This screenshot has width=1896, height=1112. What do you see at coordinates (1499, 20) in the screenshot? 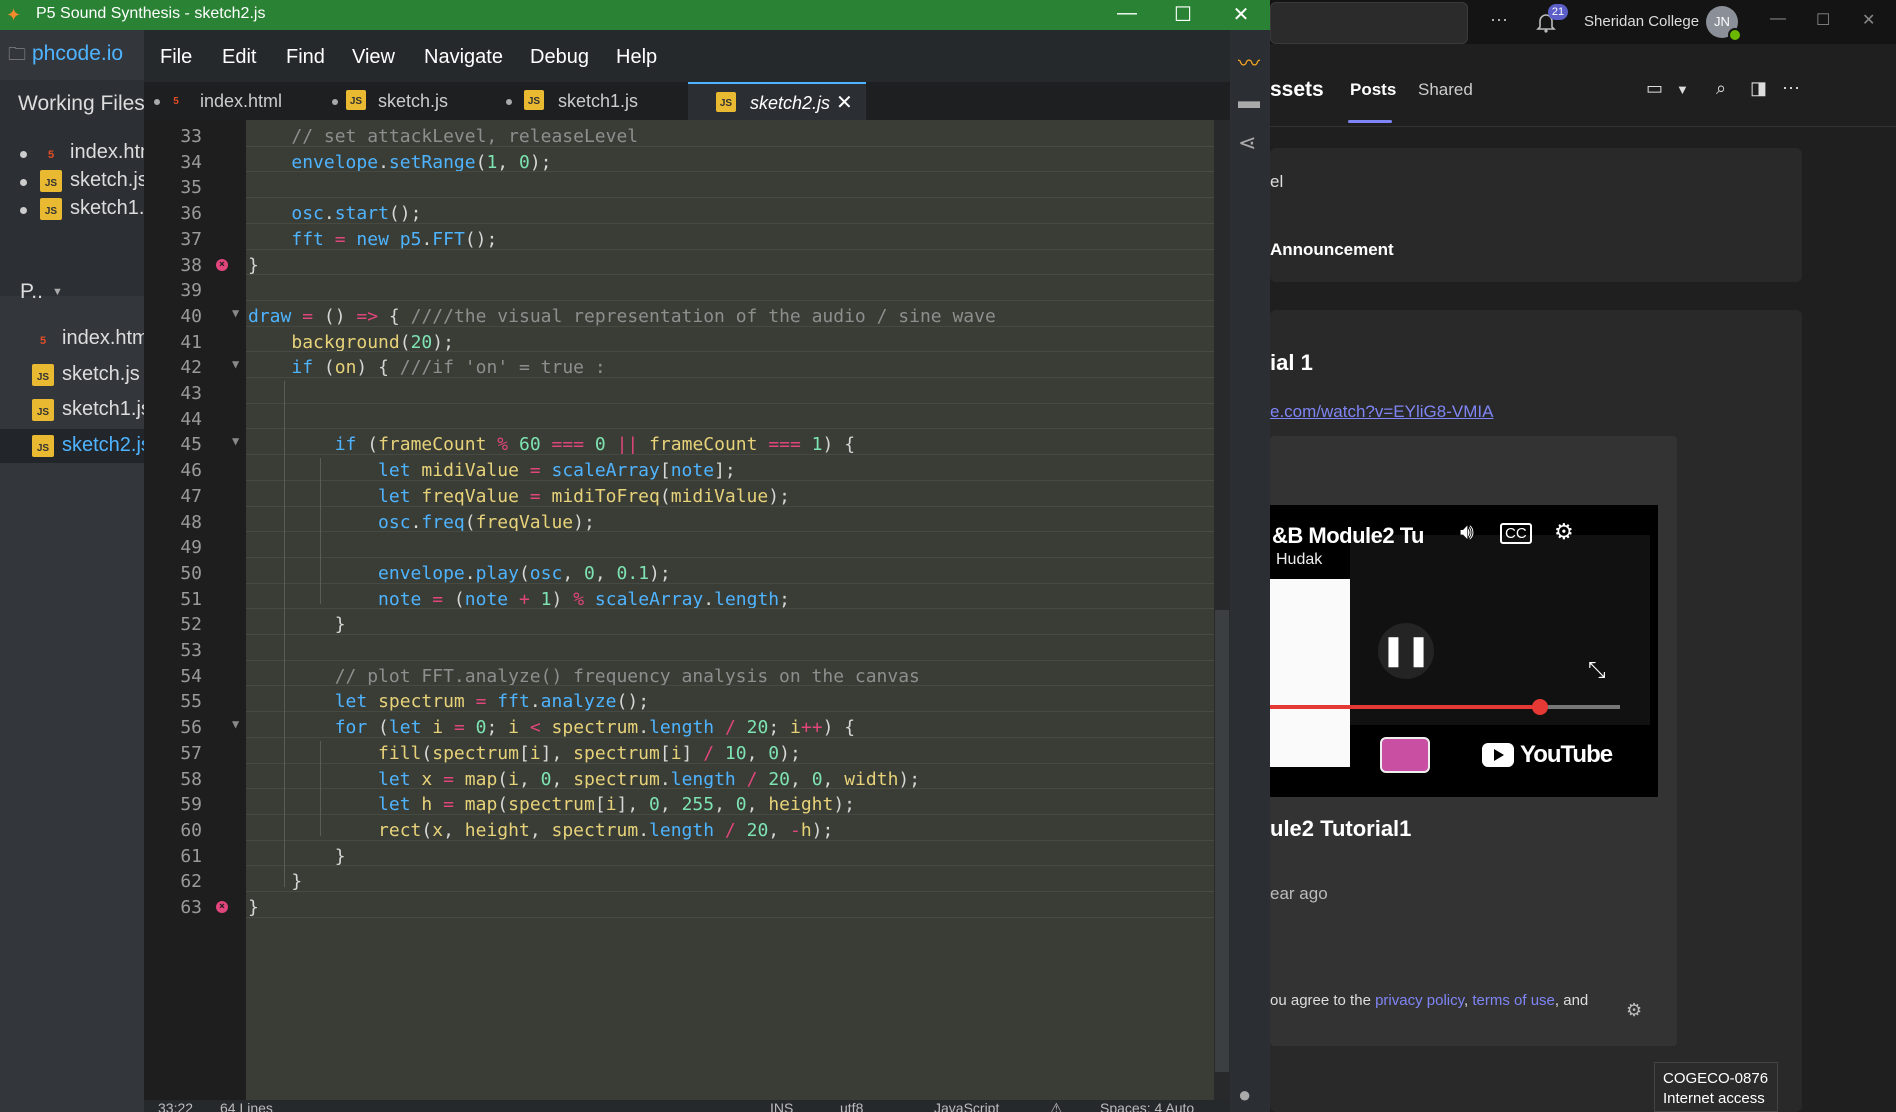
I see `more-icon: ⋯` at bounding box center [1499, 20].